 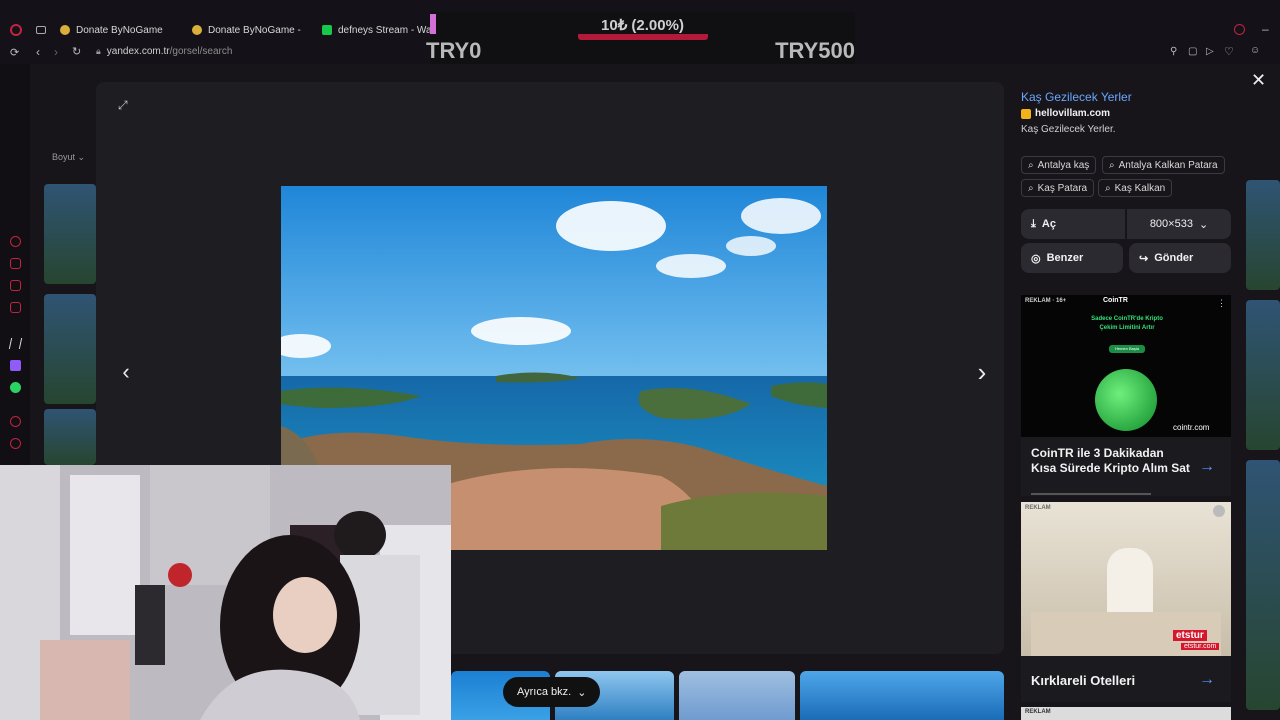 I want to click on search-tabs-icon, so click(x=1239, y=29).